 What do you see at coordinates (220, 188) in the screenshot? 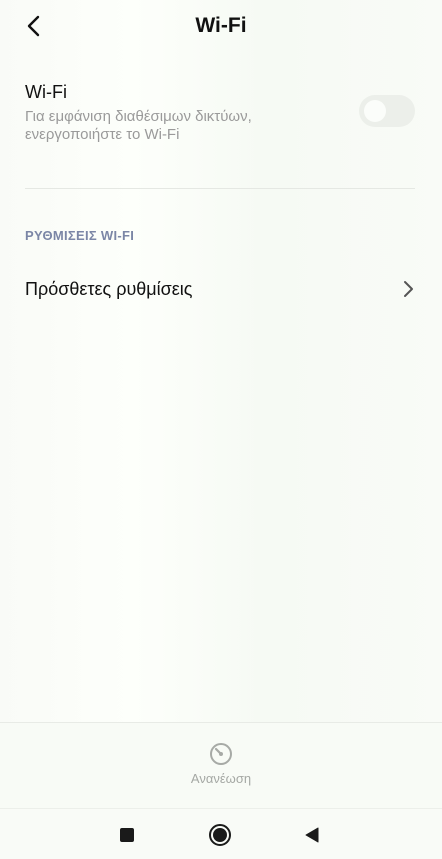
I see `divider` at bounding box center [220, 188].